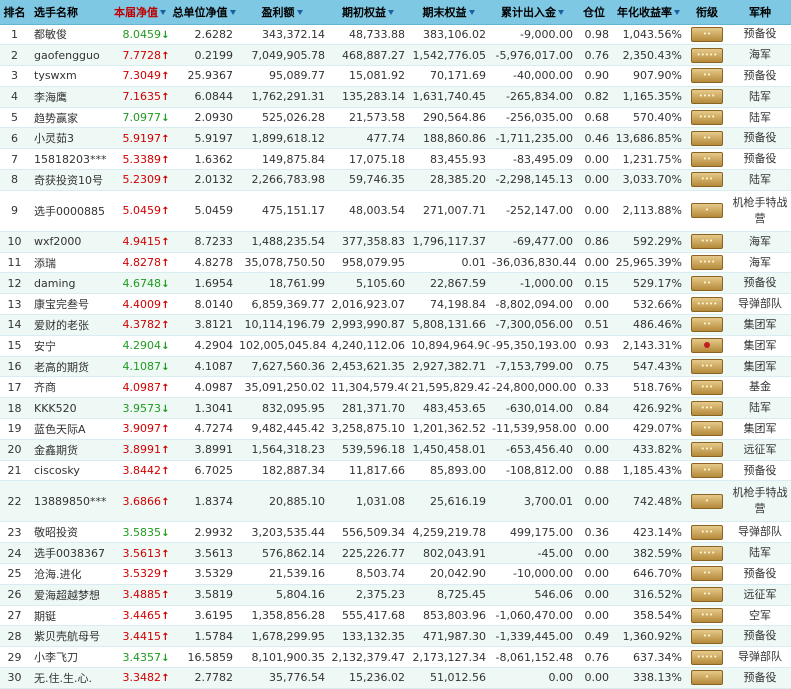  Describe the element at coordinates (68, 387) in the screenshot. I see `player-name-link: 齐商` at that location.